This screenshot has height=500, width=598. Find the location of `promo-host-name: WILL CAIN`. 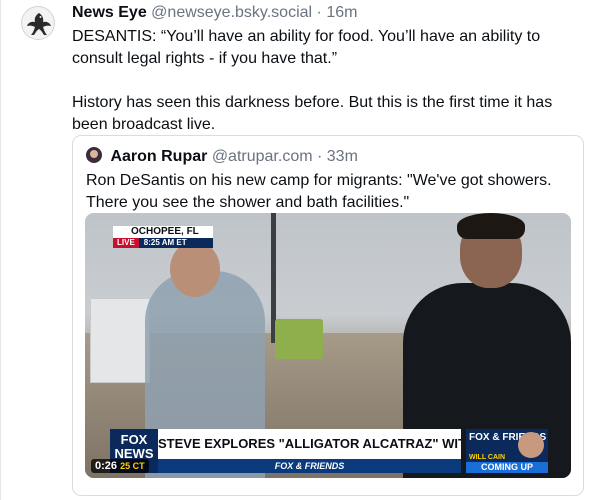

promo-host-name: WILL CAIN is located at coordinates (487, 457).